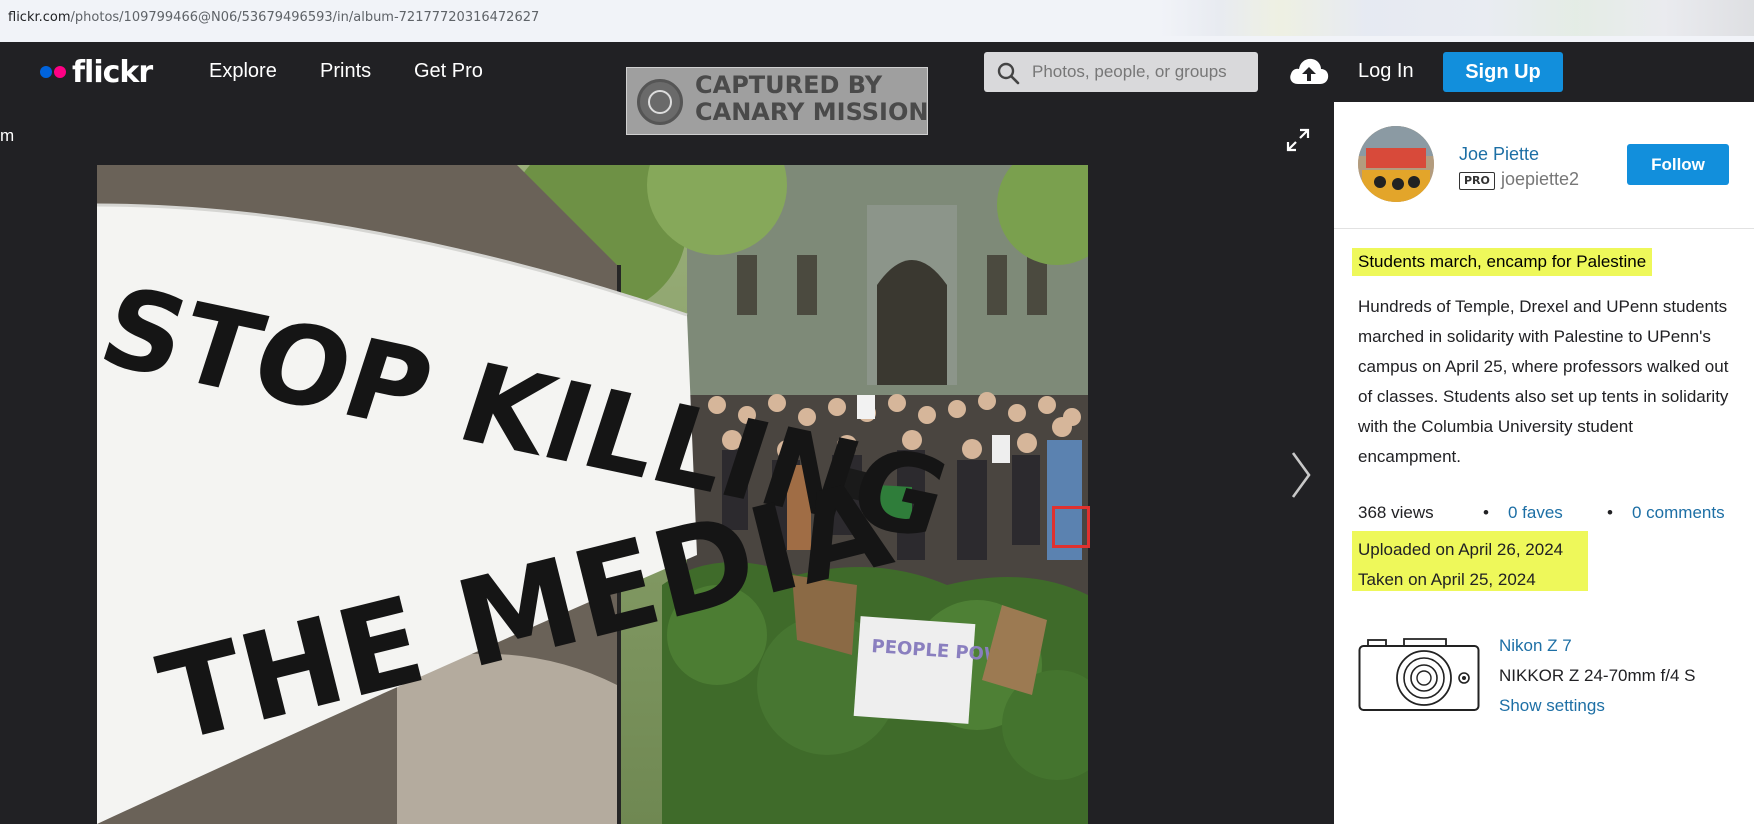 The height and width of the screenshot is (824, 1754). Describe the element at coordinates (1477, 181) in the screenshot. I see `pro-badge: PRO` at that location.